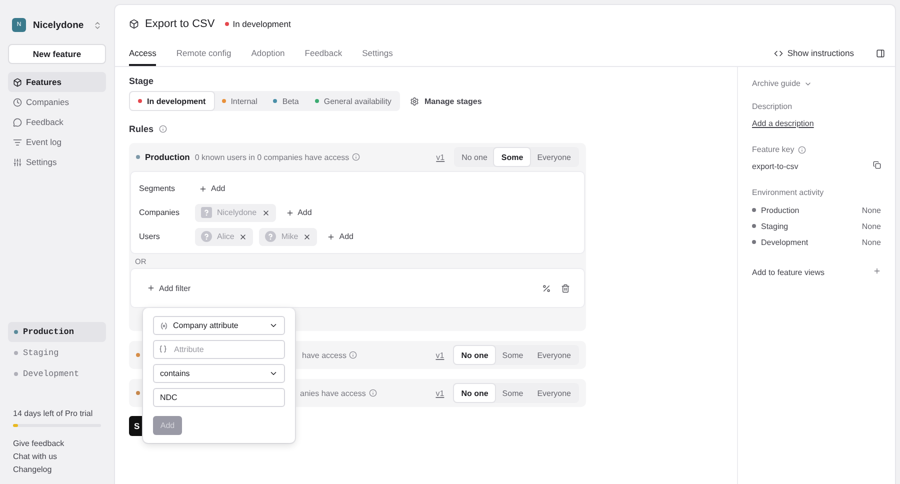 The image size is (900, 484). What do you see at coordinates (219, 397) in the screenshot?
I see `value-input: NDC` at bounding box center [219, 397].